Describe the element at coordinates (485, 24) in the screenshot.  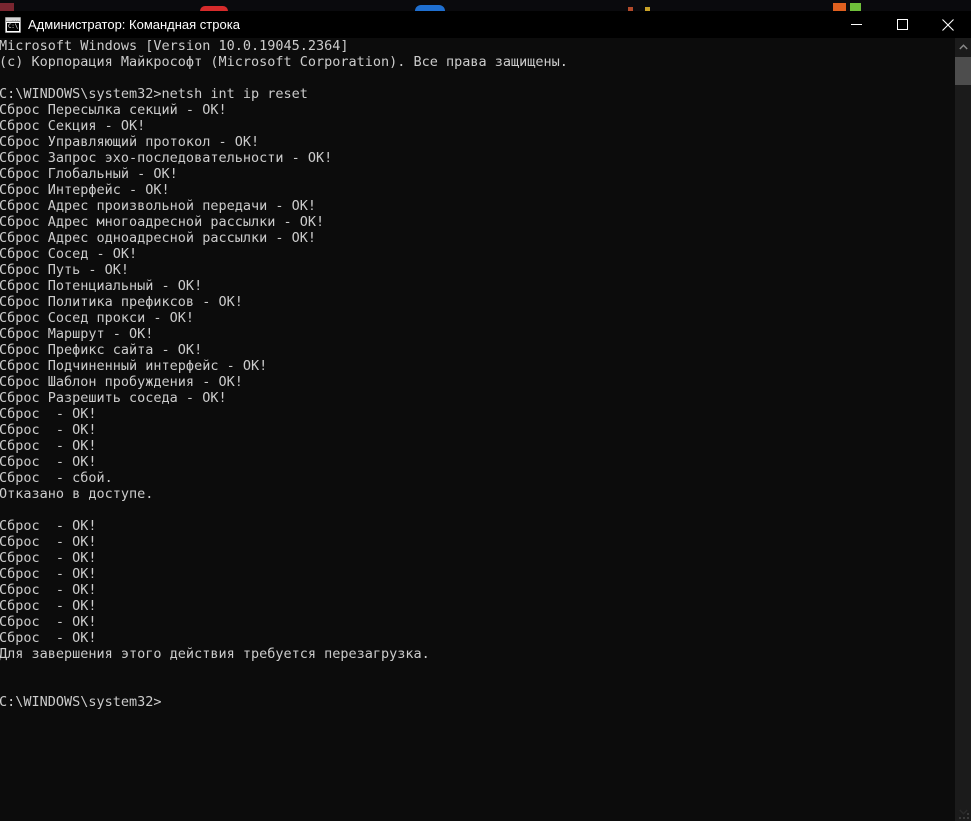
I see `titlebar: ··· C:\. Администратор: Командная строка` at that location.